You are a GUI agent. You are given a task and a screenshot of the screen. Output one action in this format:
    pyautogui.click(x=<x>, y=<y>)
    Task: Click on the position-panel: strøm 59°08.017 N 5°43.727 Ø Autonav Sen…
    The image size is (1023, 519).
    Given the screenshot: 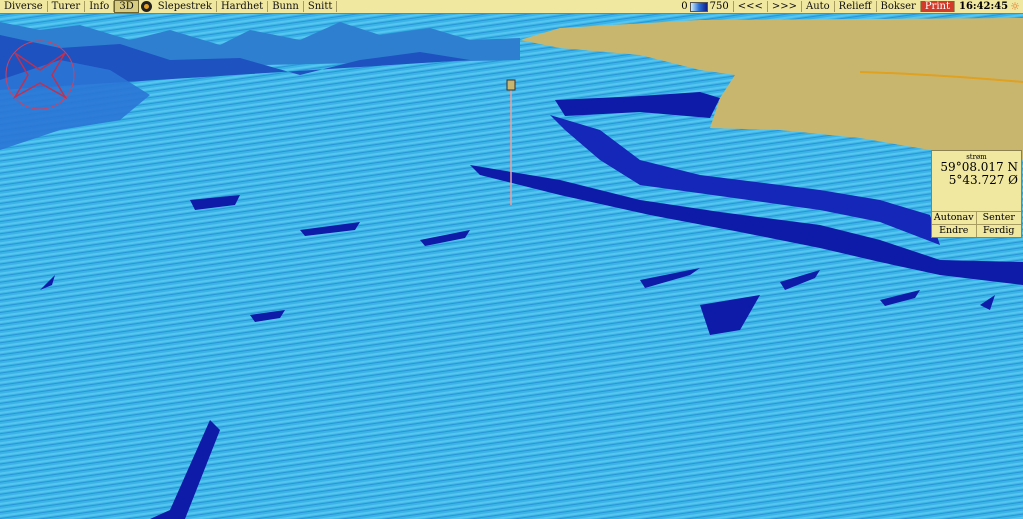 What is the action you would take?
    pyautogui.click(x=976, y=194)
    